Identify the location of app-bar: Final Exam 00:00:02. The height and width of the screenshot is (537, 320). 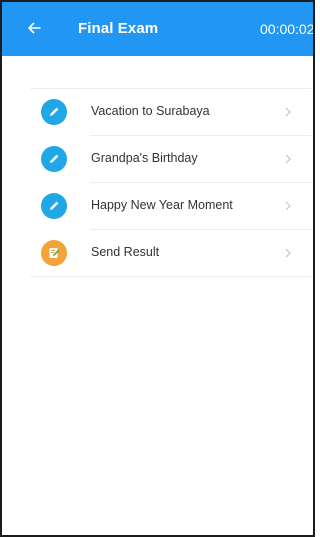
(158, 29).